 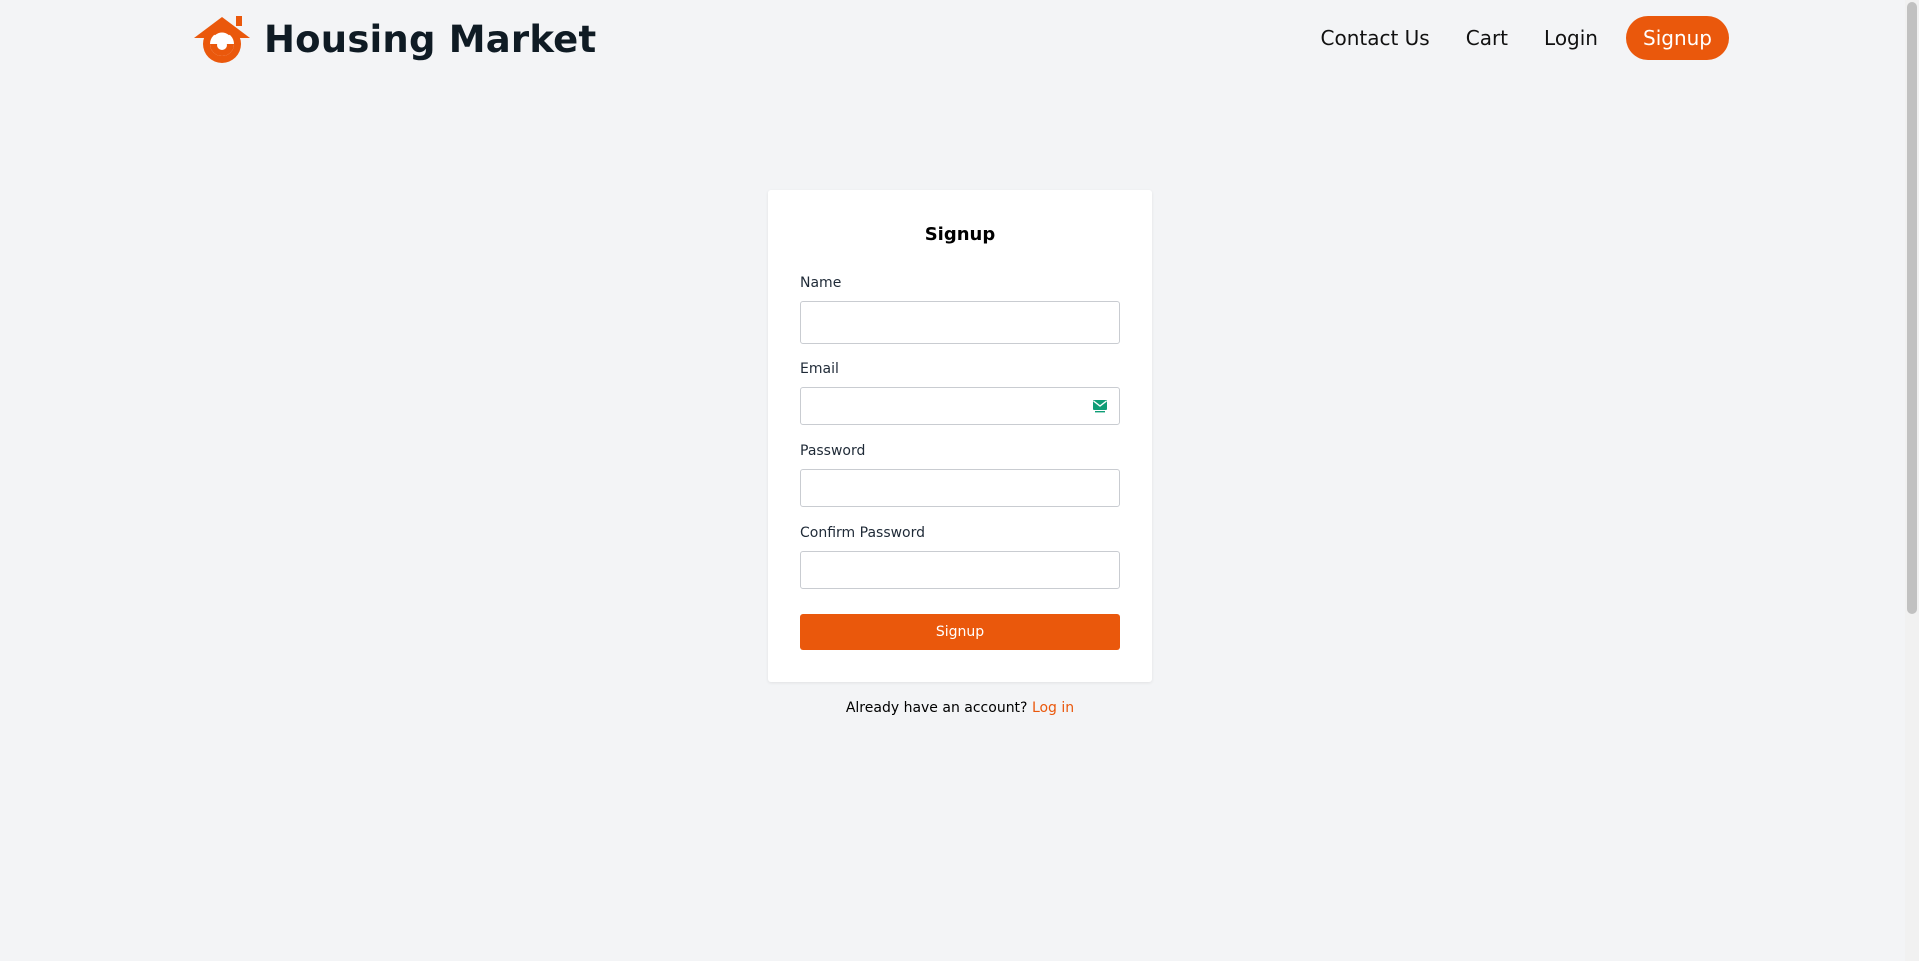 What do you see at coordinates (1487, 38) in the screenshot?
I see `nav-cart: Cart` at bounding box center [1487, 38].